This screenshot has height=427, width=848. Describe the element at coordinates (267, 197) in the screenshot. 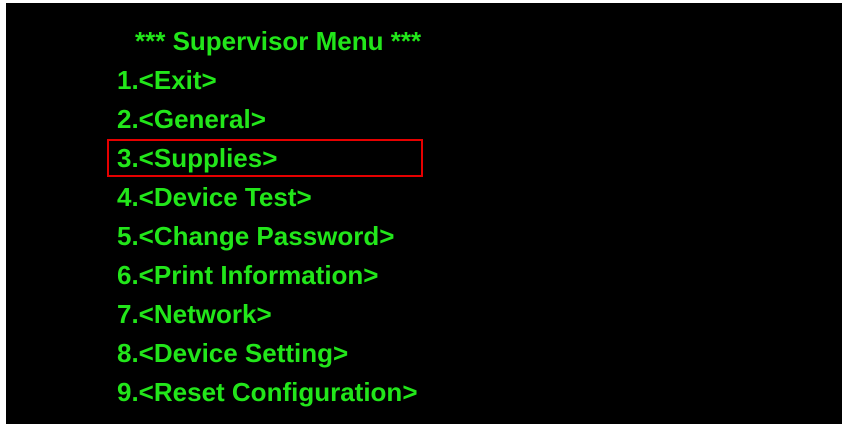

I see `menu-item-device-test: 4.<Device Test>` at that location.